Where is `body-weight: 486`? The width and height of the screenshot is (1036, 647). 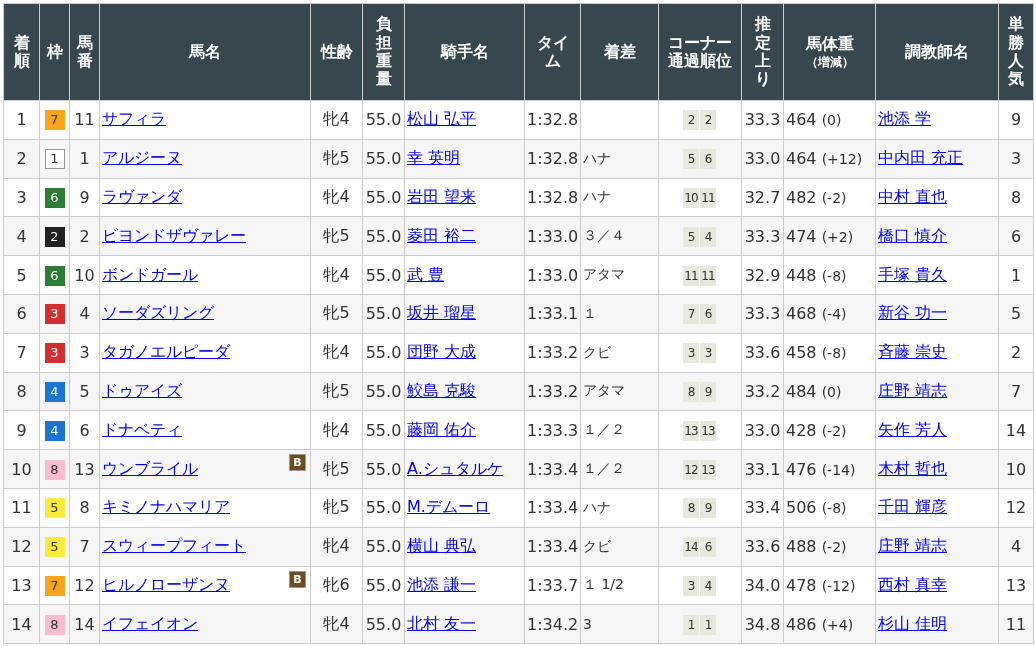 body-weight: 486 is located at coordinates (801, 624).